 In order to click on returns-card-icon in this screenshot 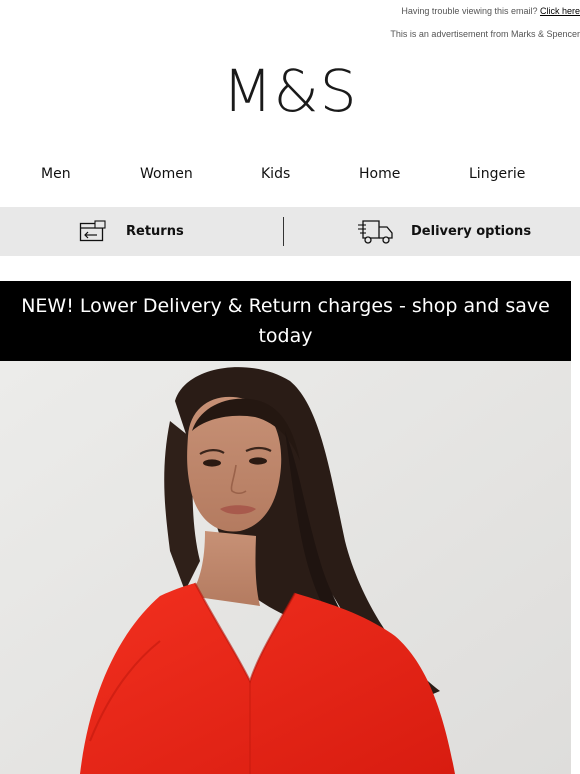, I will do `click(93, 231)`.